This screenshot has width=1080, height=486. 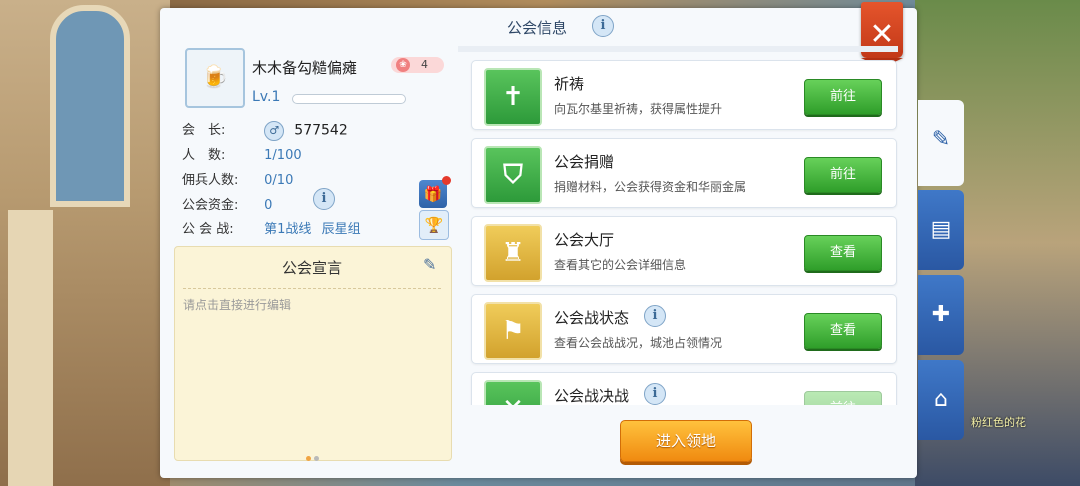 I want to click on leader-label: 会 长:, so click(x=204, y=130).